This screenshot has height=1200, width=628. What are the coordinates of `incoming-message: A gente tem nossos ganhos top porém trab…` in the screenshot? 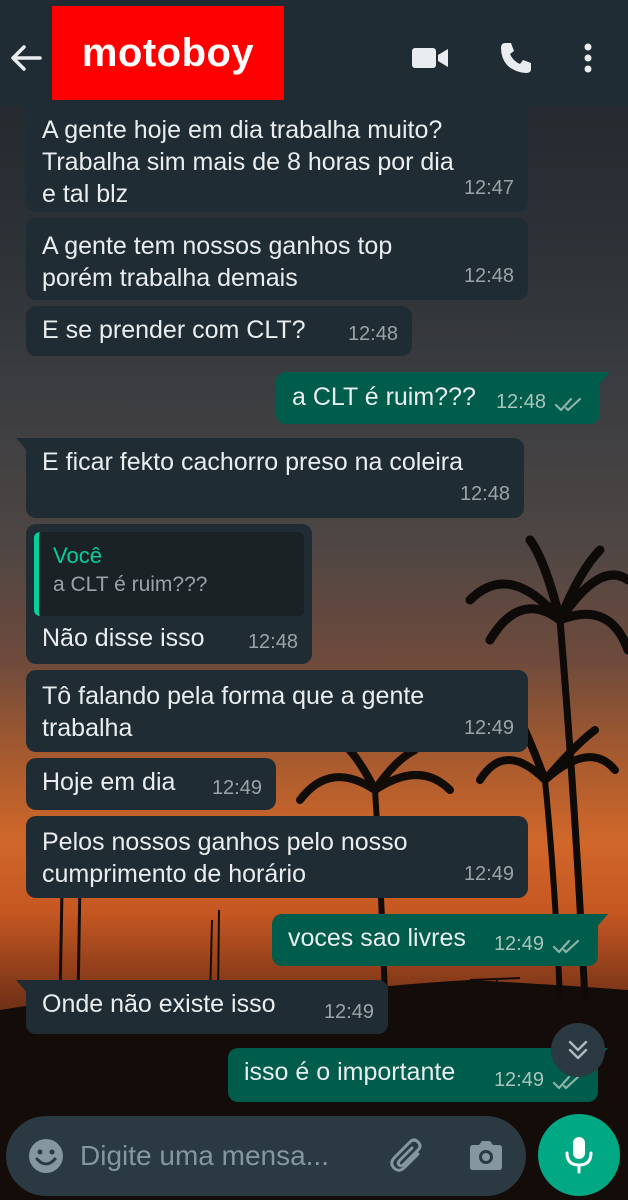 It's located at (277, 259).